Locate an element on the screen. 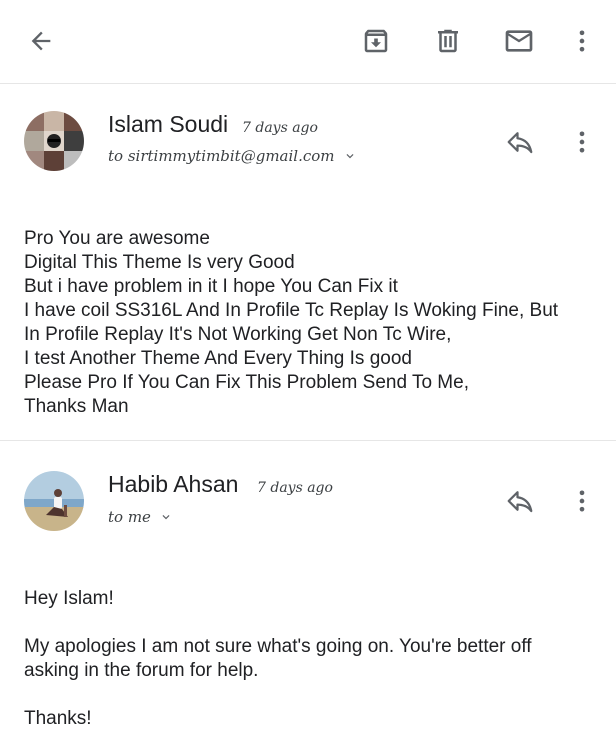  envelope-icon is located at coordinates (519, 41).